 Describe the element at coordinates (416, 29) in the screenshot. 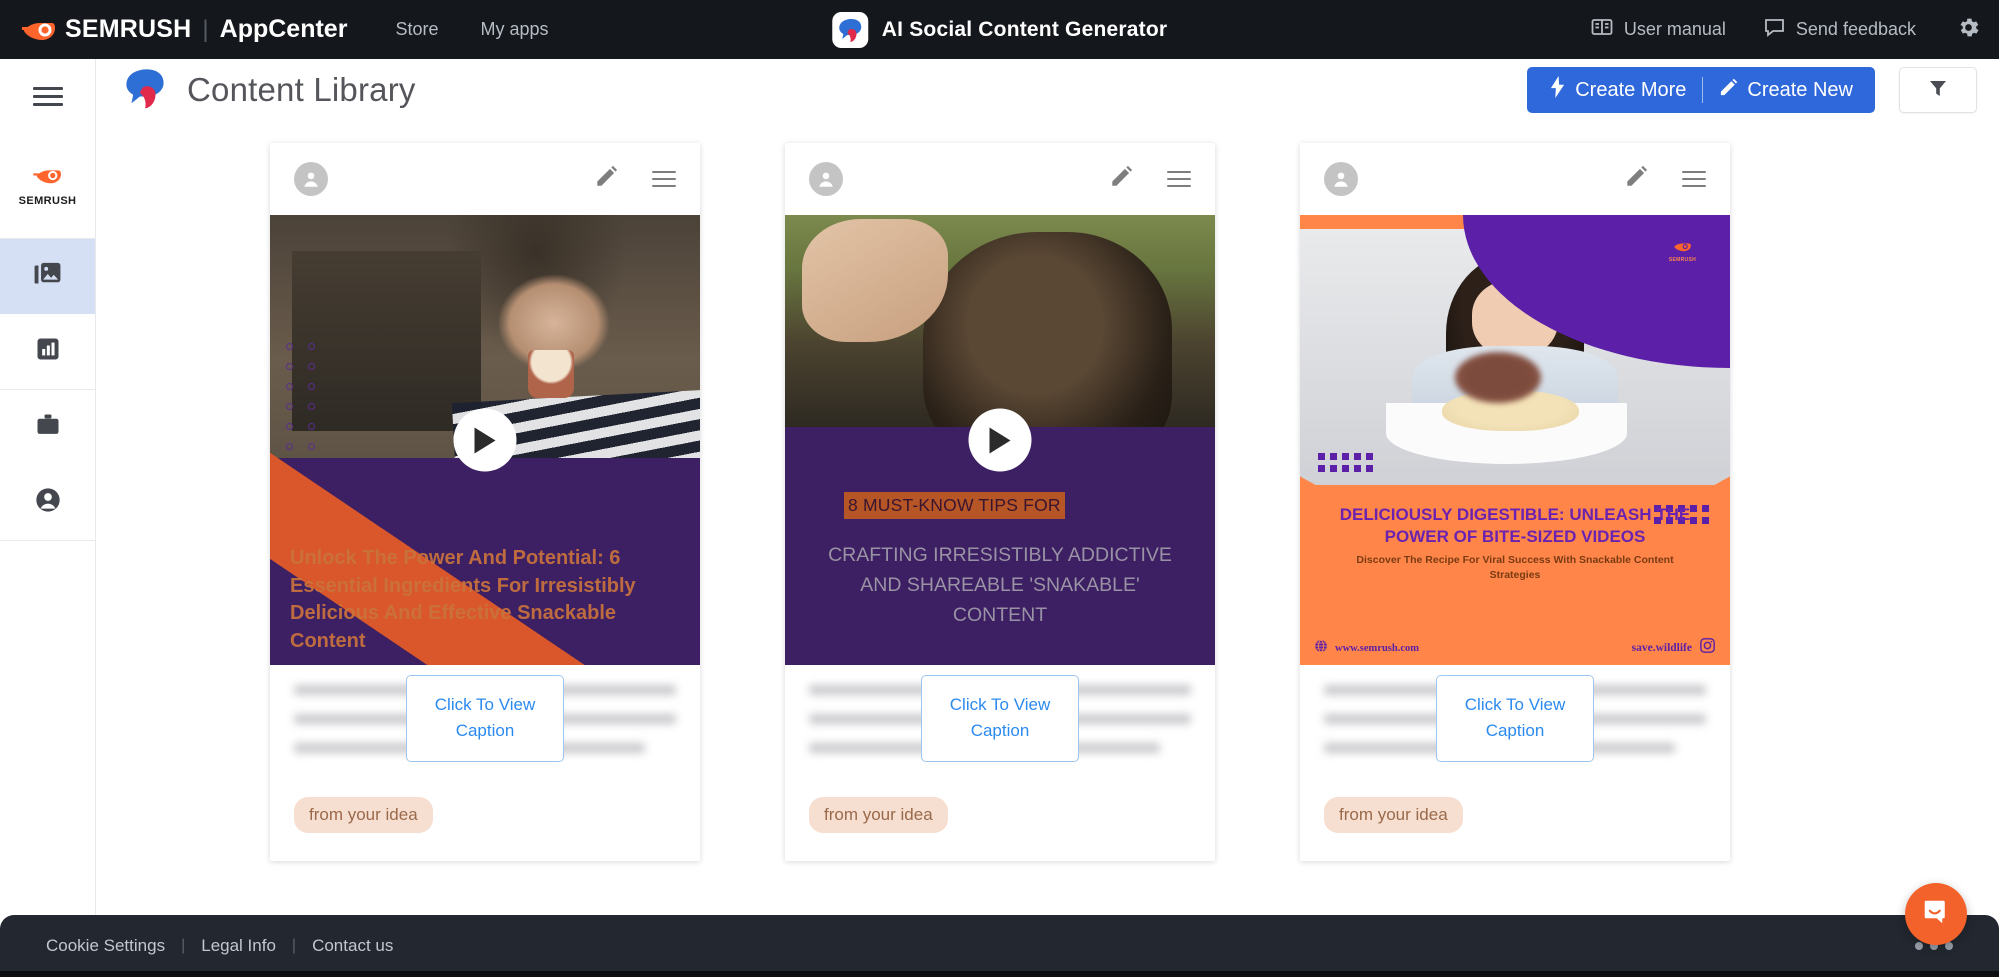

I see `topnav-store: Store` at that location.